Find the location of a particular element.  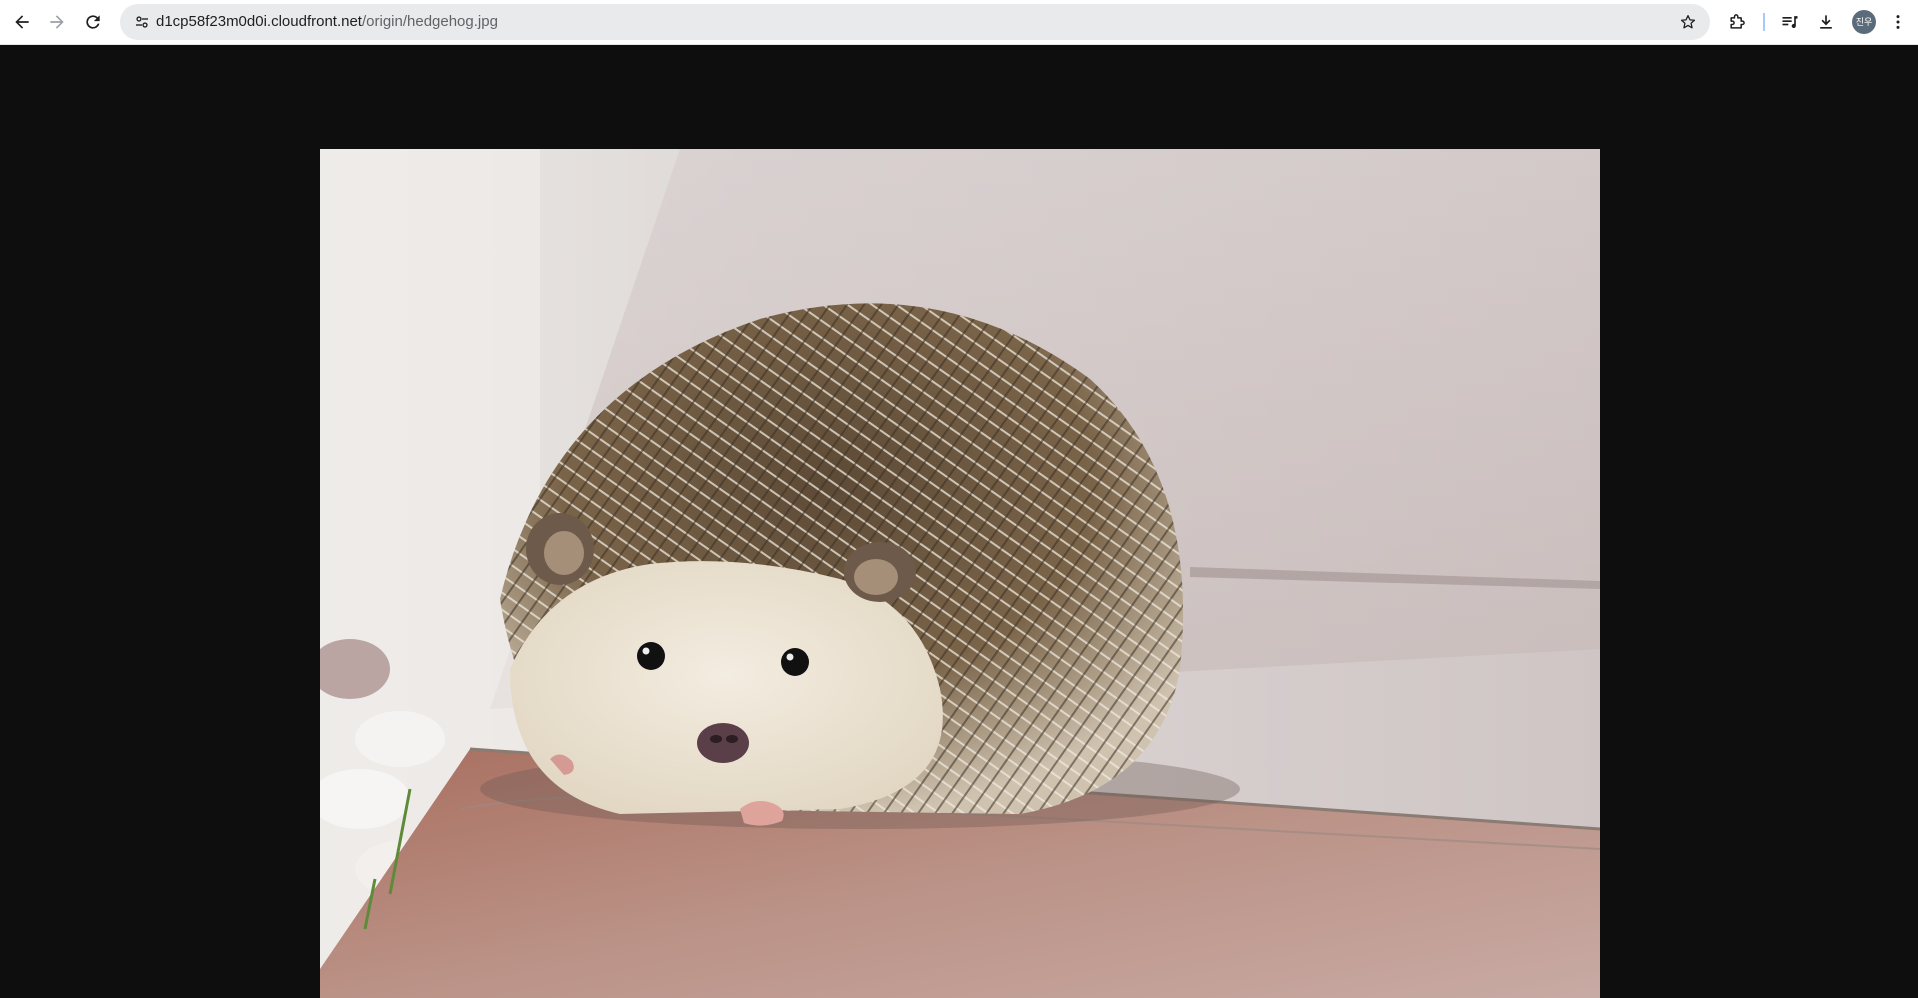

tune-icon is located at coordinates (142, 22).